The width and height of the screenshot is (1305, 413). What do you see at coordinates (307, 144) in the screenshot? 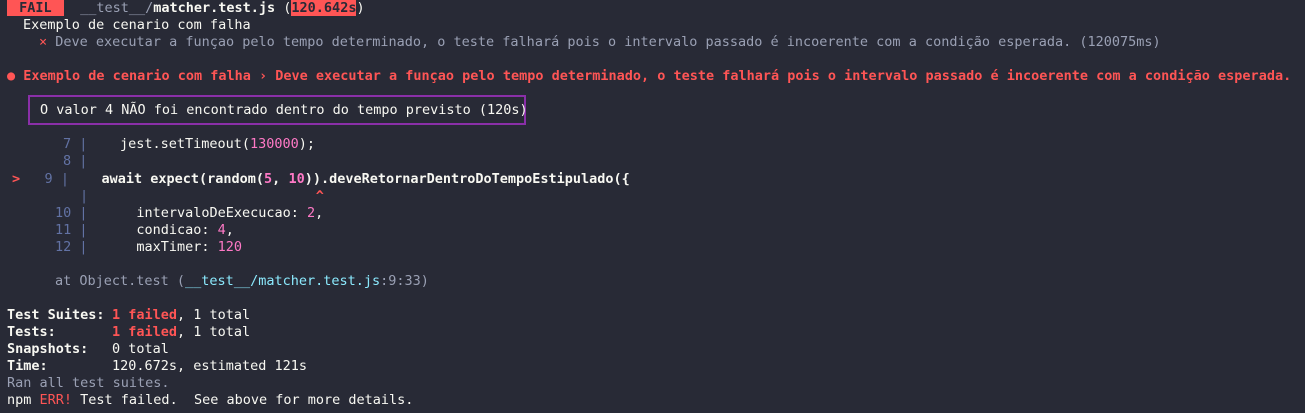
I see `code-text: );` at bounding box center [307, 144].